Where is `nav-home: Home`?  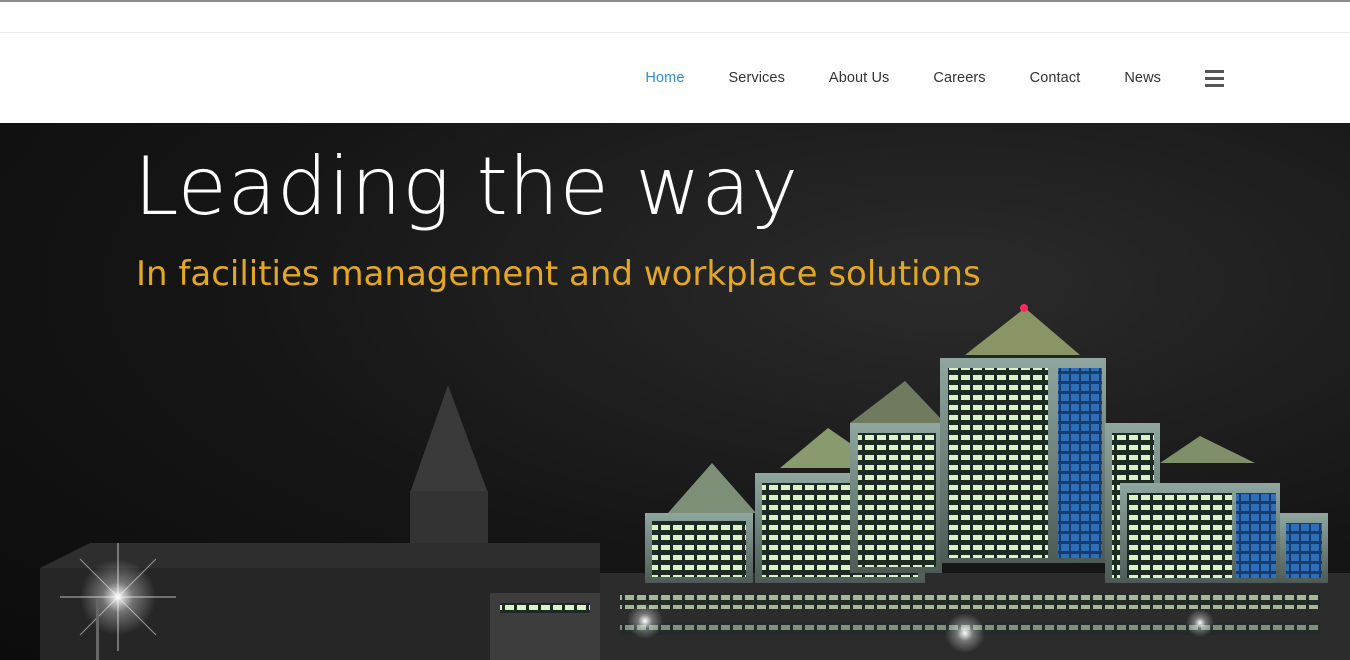 nav-home: Home is located at coordinates (664, 78).